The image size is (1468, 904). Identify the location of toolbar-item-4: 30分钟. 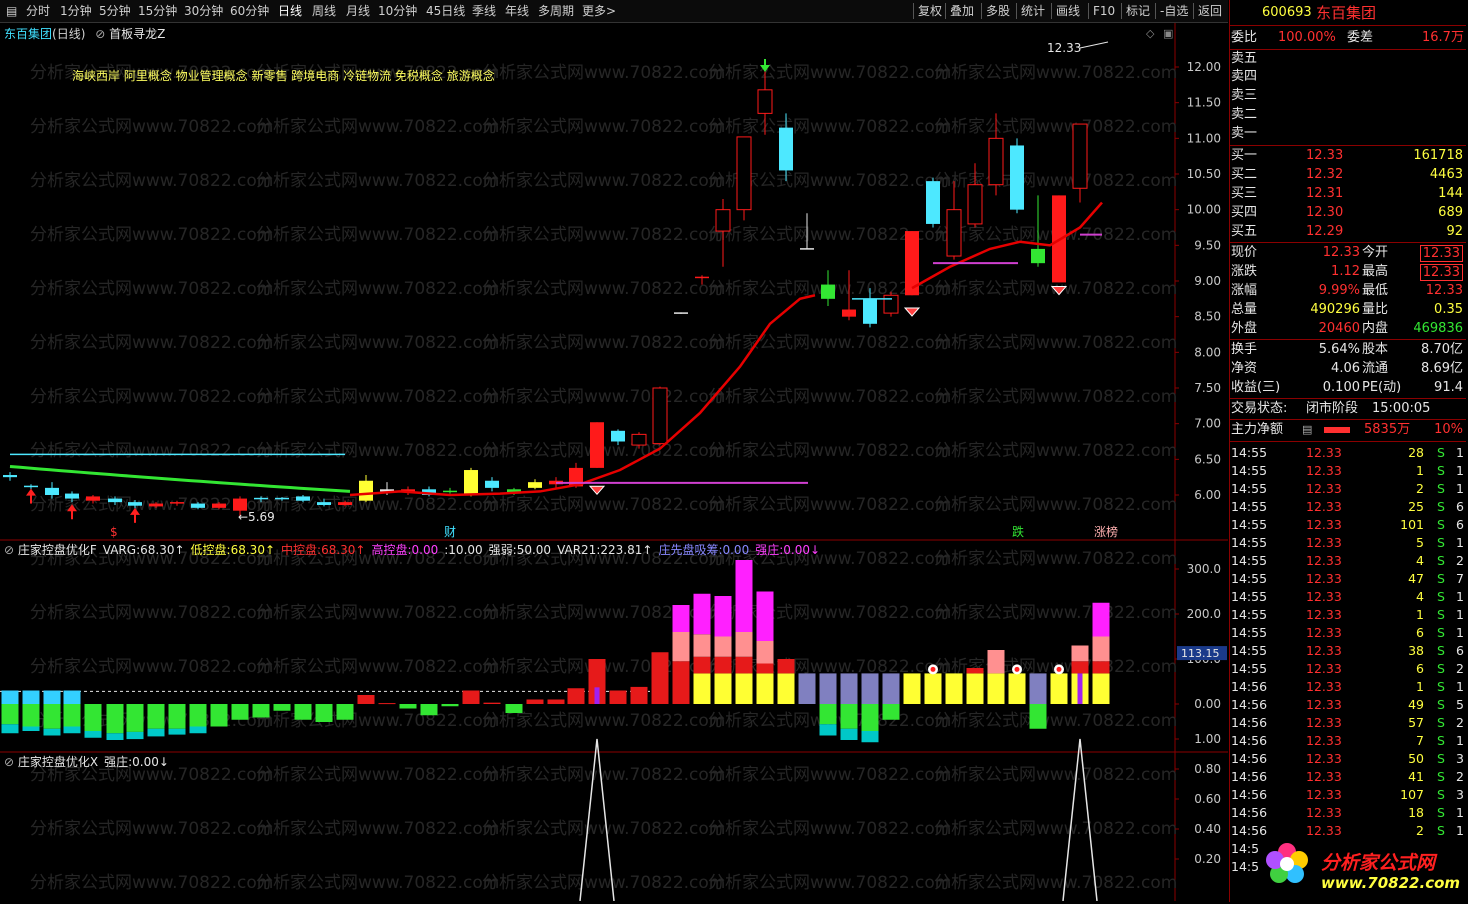
(203, 11).